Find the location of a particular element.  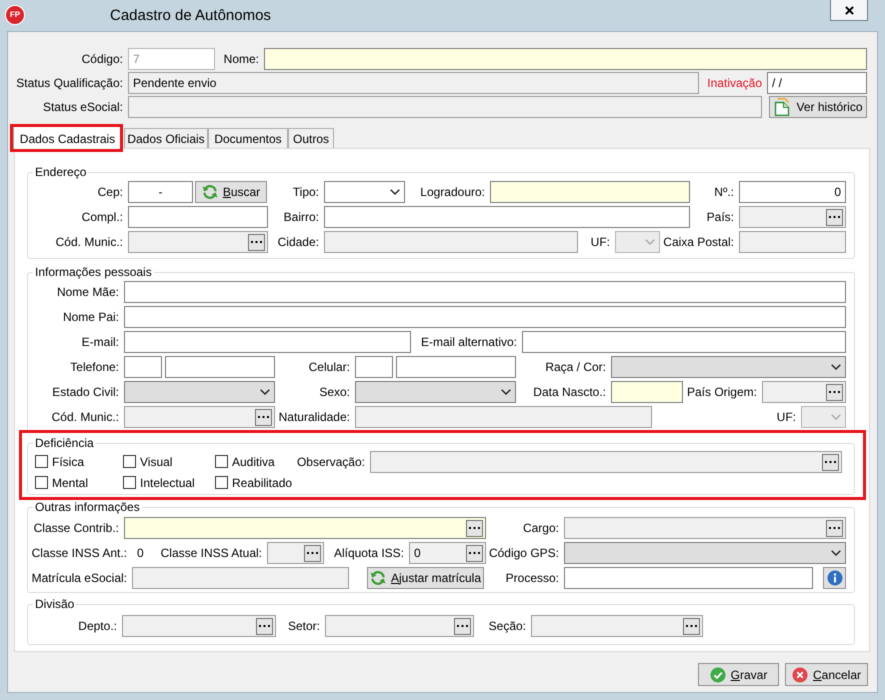

field-label: Nº.: is located at coordinates (724, 192).